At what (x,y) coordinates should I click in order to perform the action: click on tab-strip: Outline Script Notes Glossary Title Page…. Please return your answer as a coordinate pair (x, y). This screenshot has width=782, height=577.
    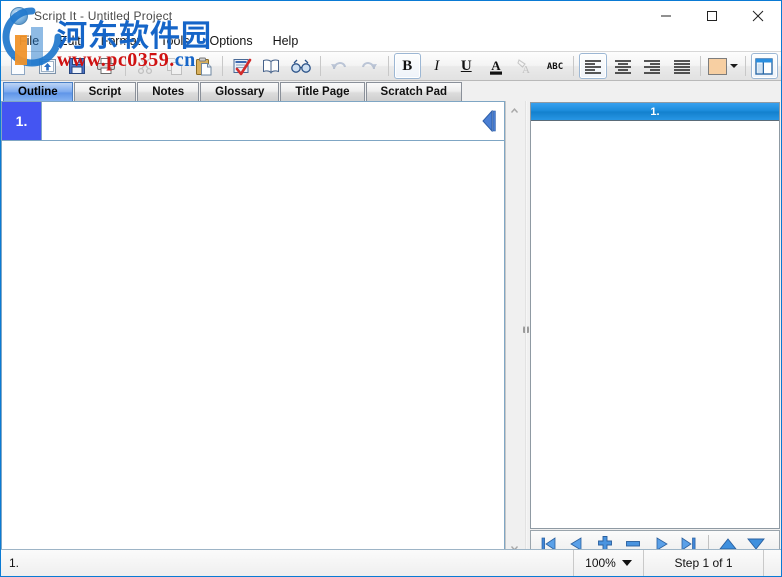
    Looking at the image, I should click on (391, 91).